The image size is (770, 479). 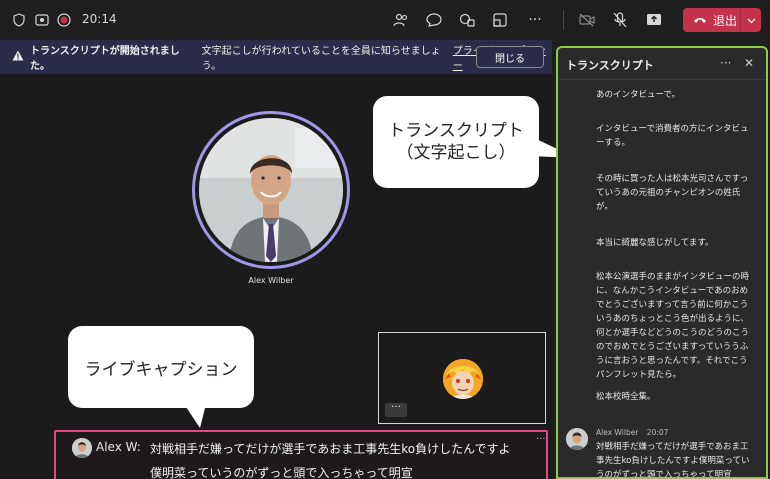 I want to click on transcript-paragraph: 本当に綺麗な感じがしてます。, so click(x=655, y=243).